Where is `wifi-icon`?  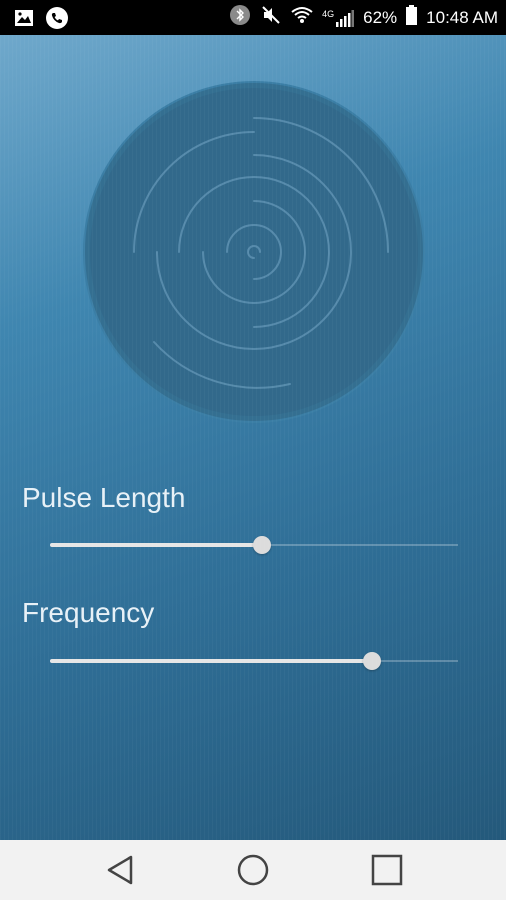 wifi-icon is located at coordinates (302, 17).